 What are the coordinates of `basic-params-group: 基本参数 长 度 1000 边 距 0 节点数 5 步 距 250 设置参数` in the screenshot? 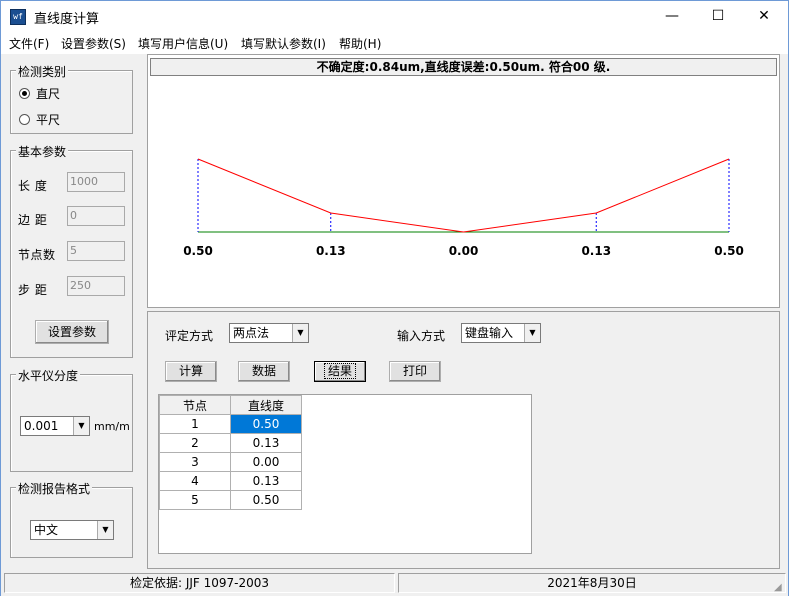 It's located at (71, 250).